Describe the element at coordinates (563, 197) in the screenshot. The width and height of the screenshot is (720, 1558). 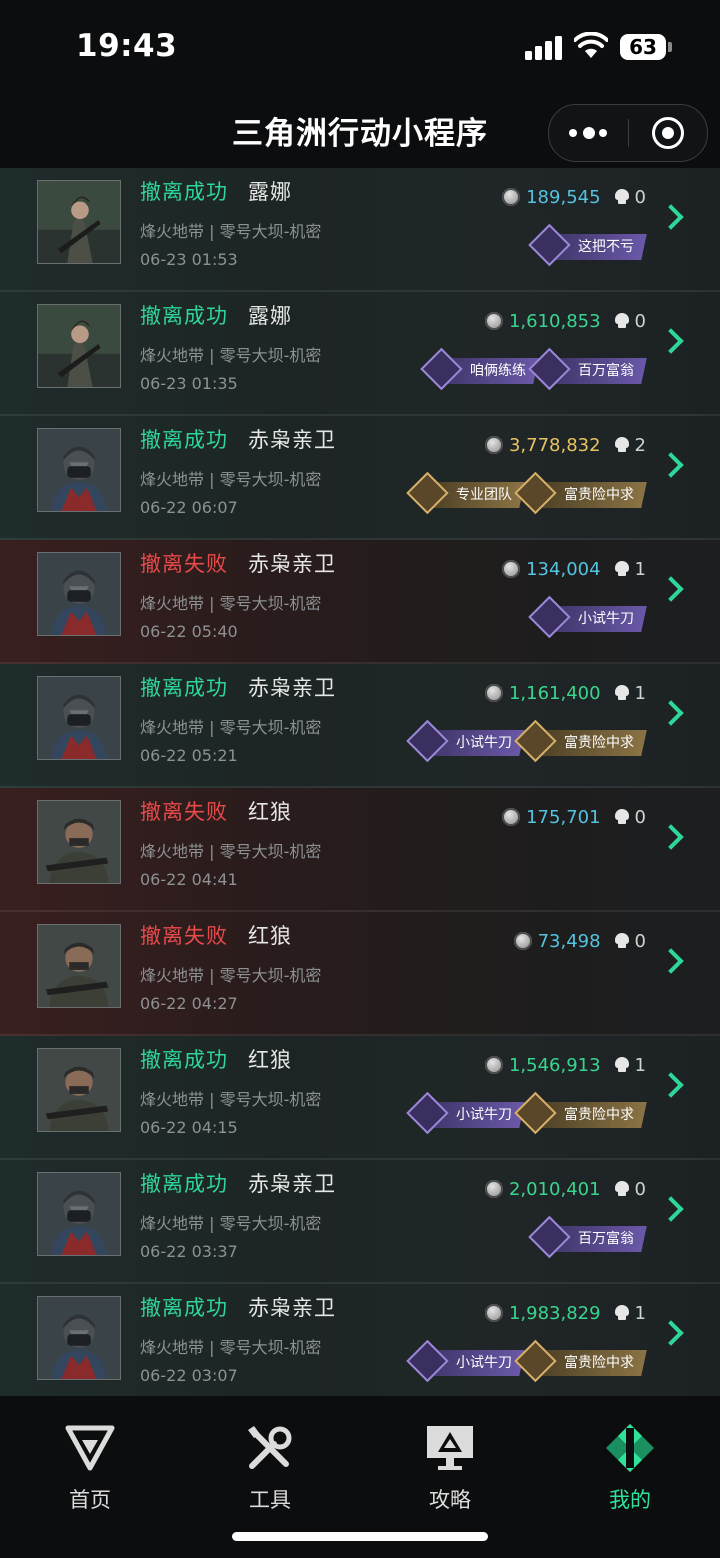
I see `loot-value: 189,545` at that location.